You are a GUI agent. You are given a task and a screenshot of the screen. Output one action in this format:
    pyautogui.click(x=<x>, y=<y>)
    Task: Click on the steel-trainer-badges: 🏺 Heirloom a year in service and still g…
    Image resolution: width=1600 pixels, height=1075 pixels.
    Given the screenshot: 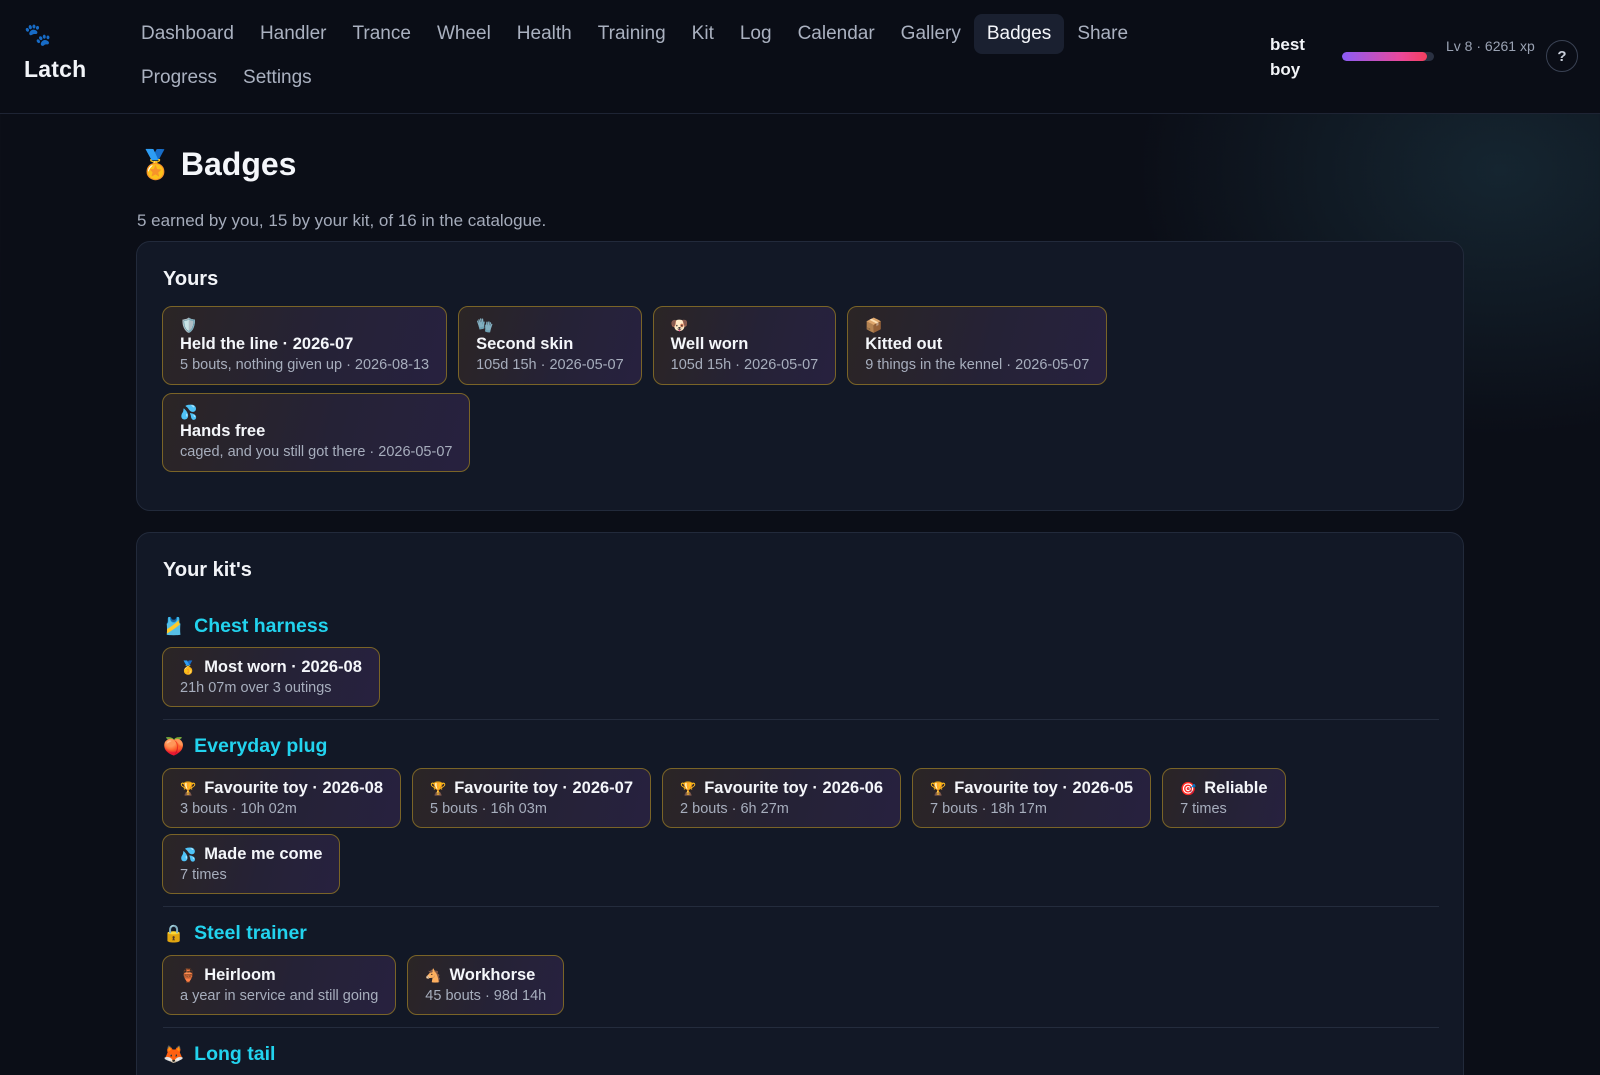 What is the action you would take?
    pyautogui.click(x=363, y=985)
    